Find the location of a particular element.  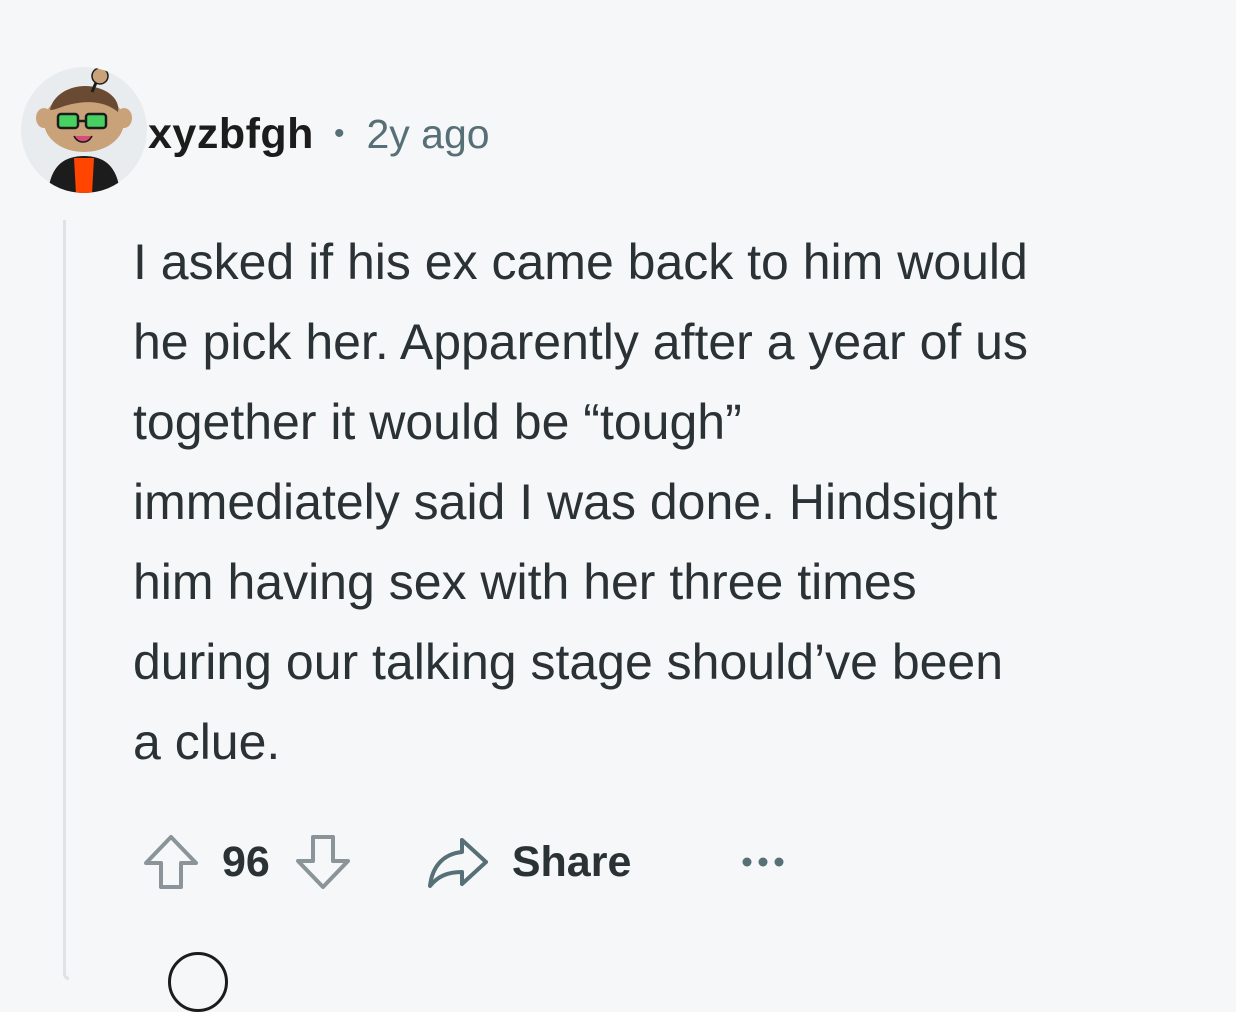

comment-body-line: him having sex with her three times is located at coordinates (525, 582).